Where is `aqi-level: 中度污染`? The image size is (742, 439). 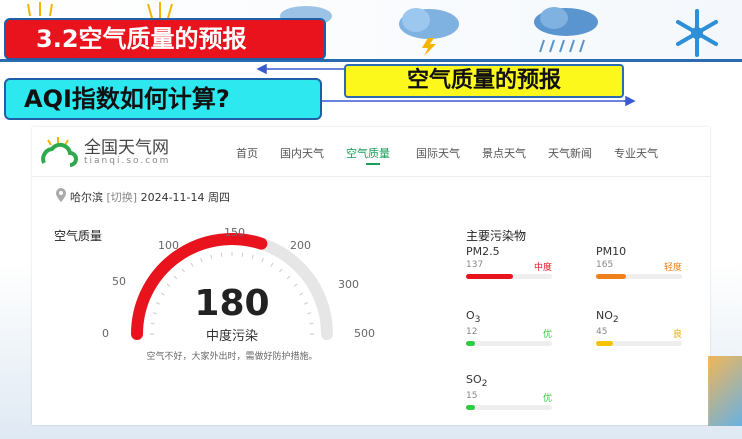
aqi-level: 中度污染 is located at coordinates (231, 336).